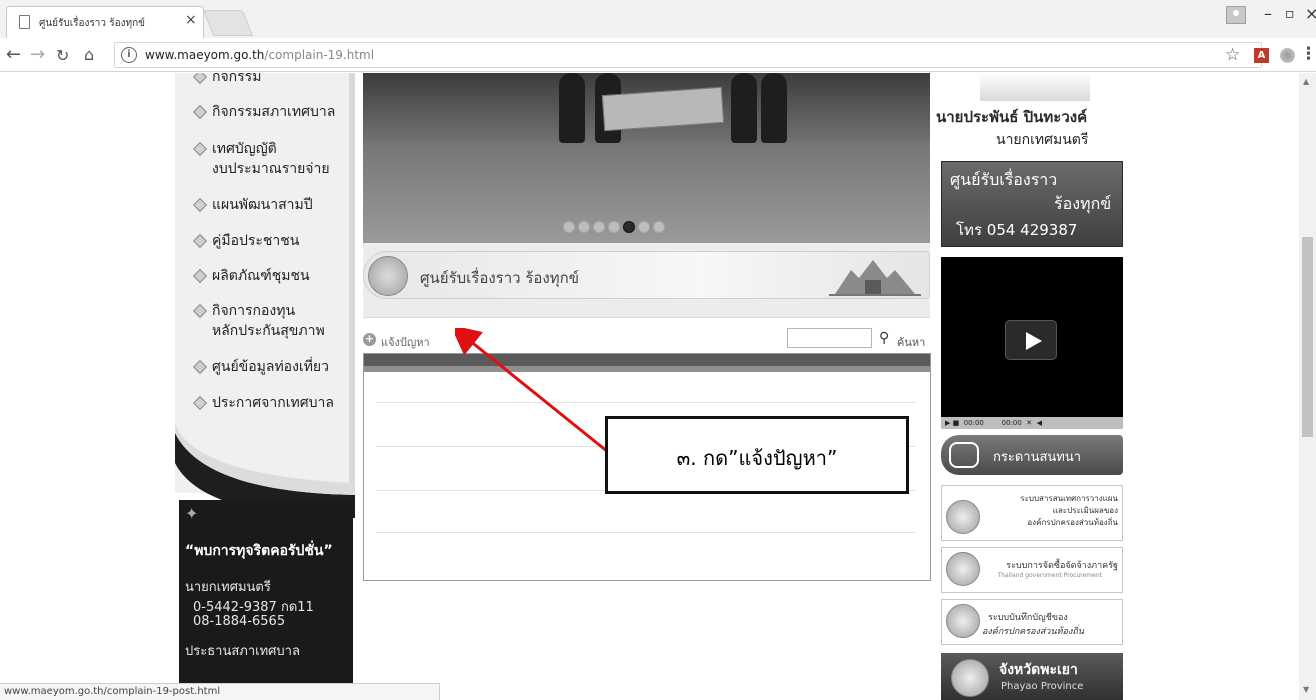  I want to click on sidebar-item-label: ผลิตภัณฑ์ชุมชน, so click(261, 276).